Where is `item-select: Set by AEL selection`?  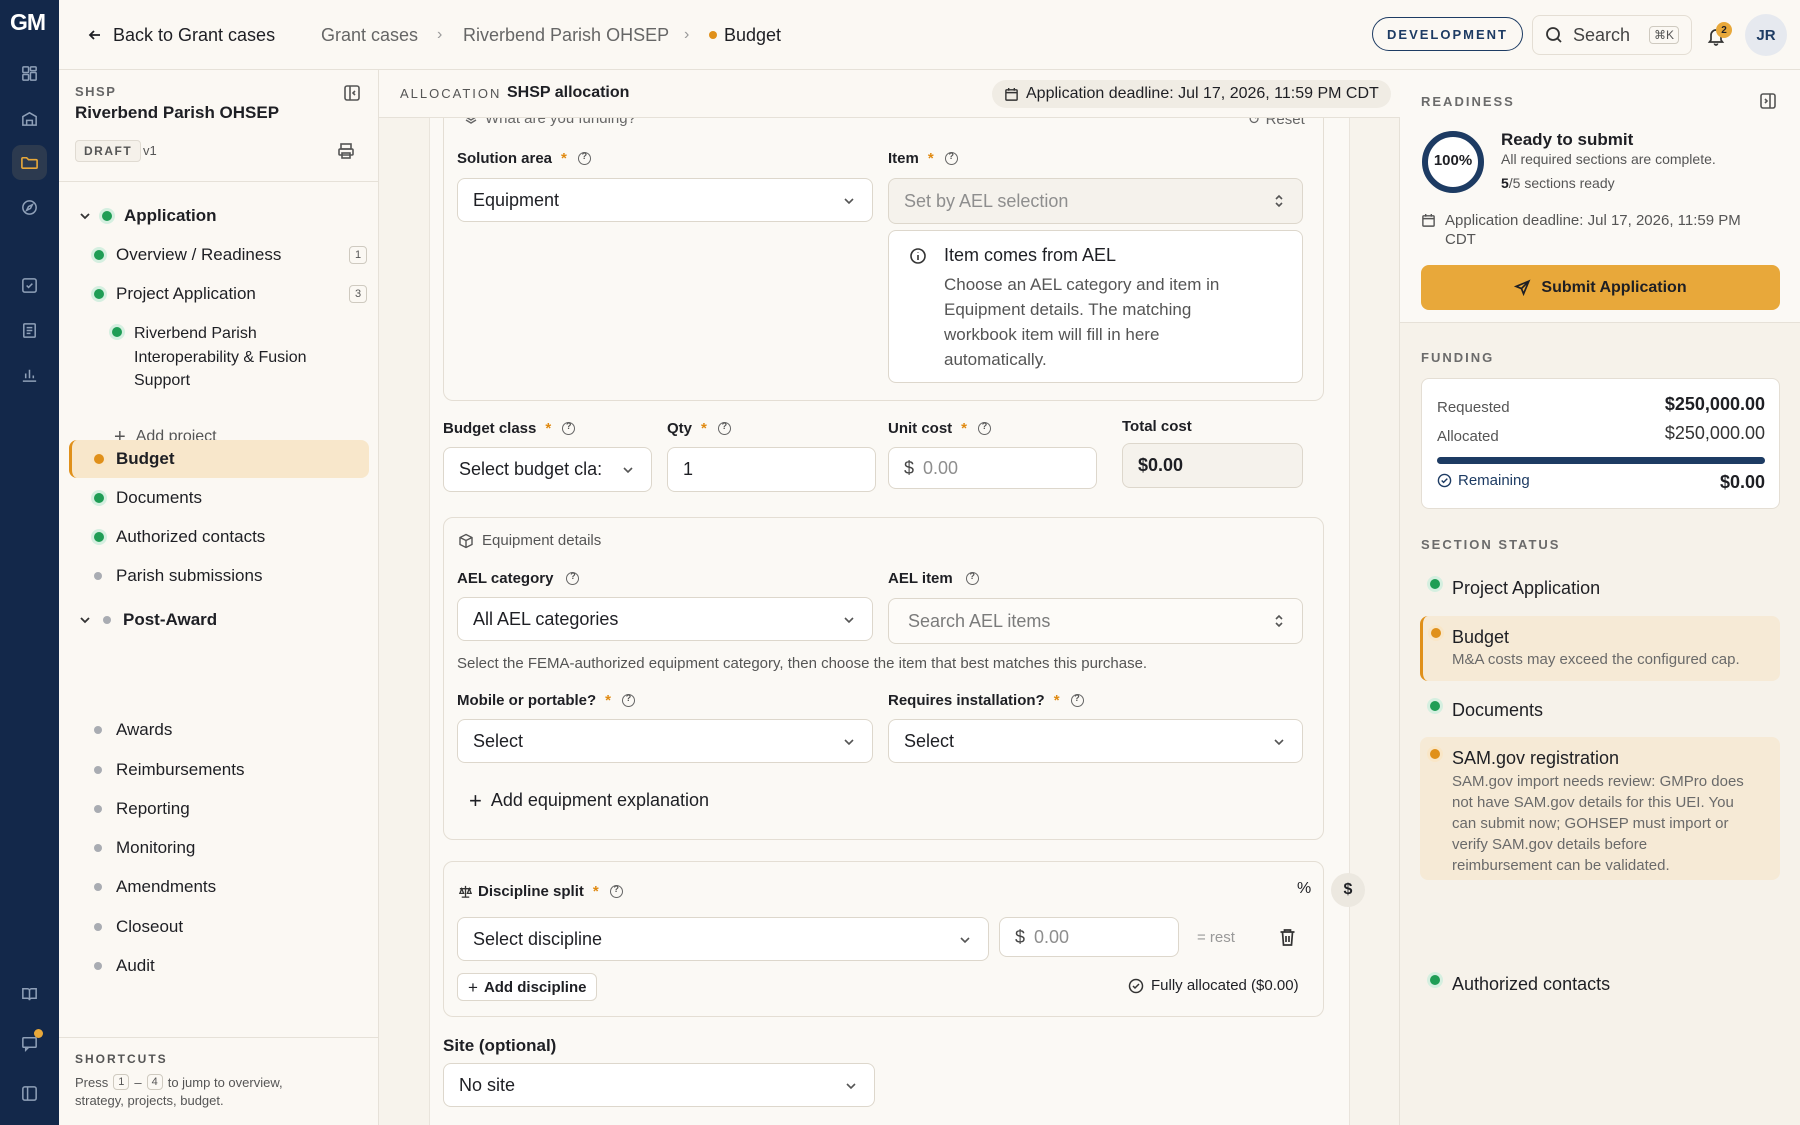 item-select: Set by AEL selection is located at coordinates (1095, 201).